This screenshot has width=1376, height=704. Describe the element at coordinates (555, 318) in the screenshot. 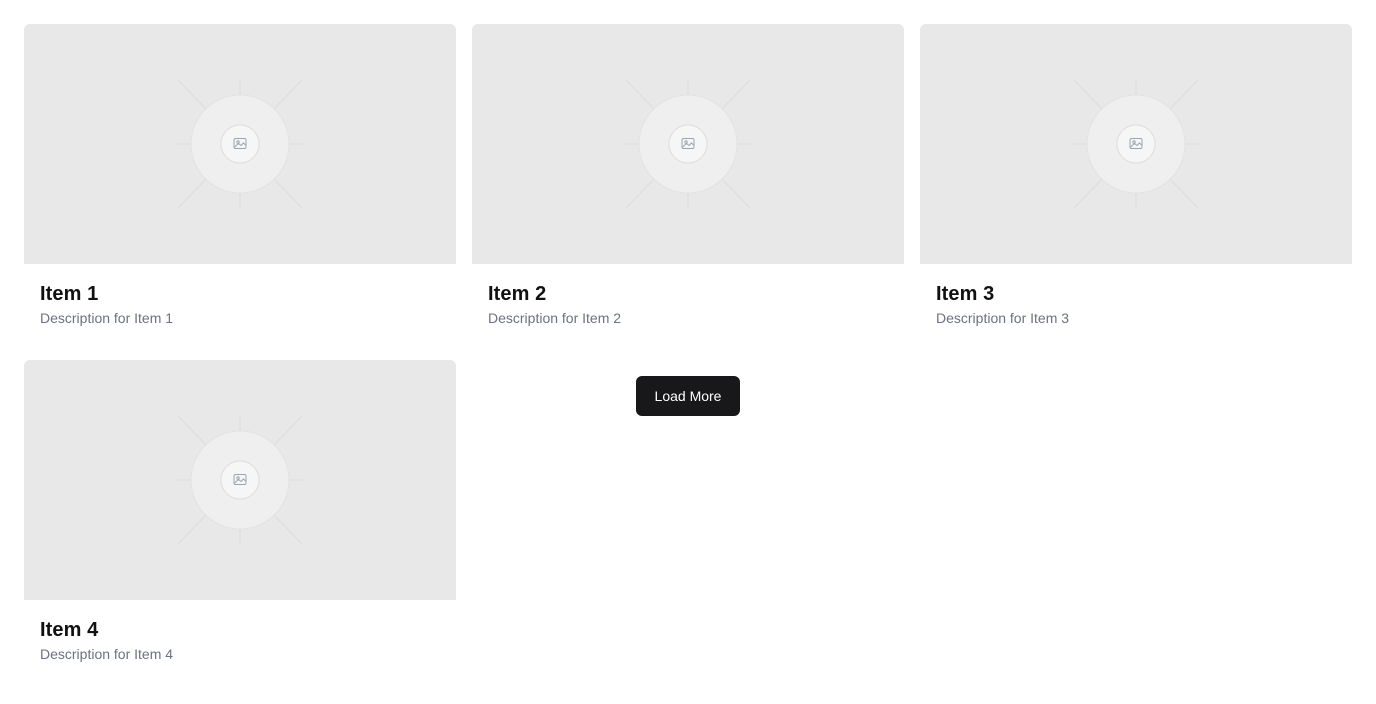

I see `item-description: Description for Item 2` at that location.